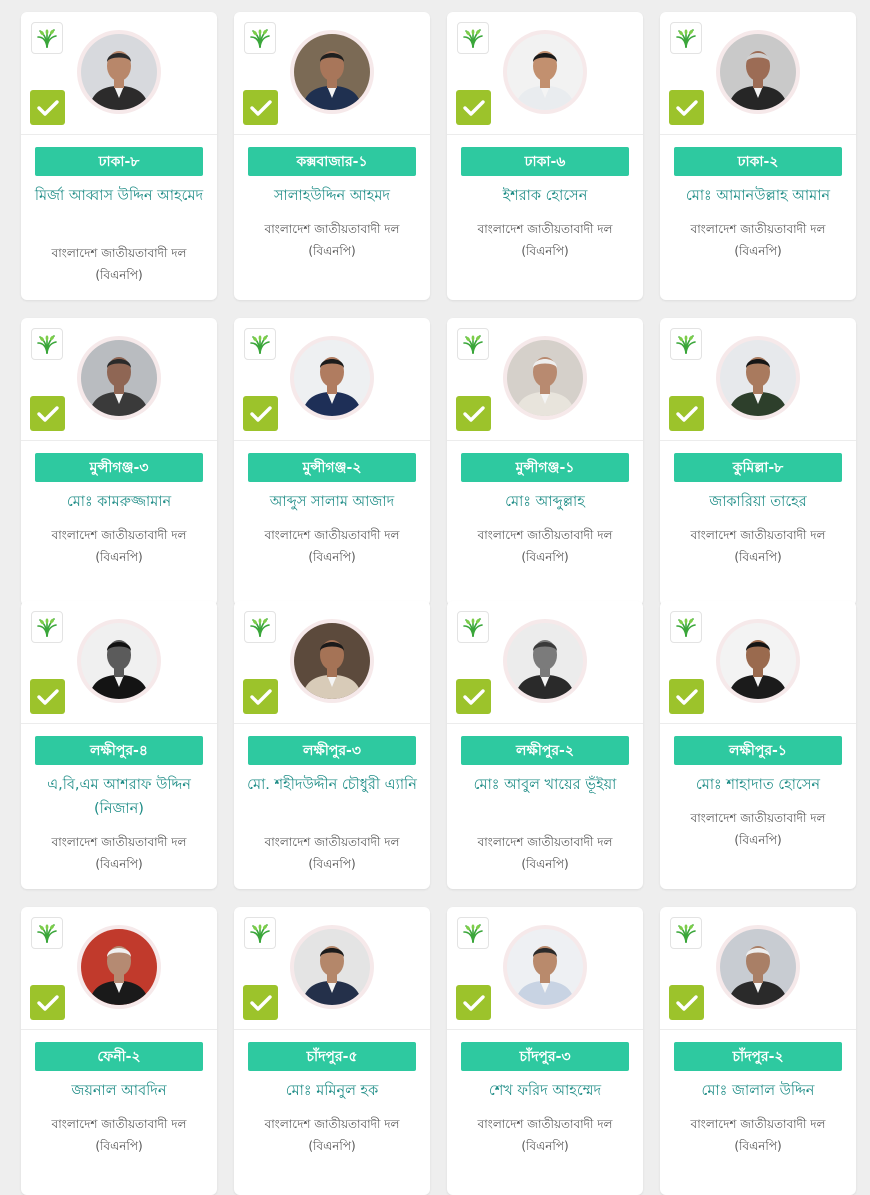 This screenshot has height=1195, width=870. What do you see at coordinates (332, 1091) in the screenshot?
I see `candidate-name: মোঃ মমিনুল হক` at bounding box center [332, 1091].